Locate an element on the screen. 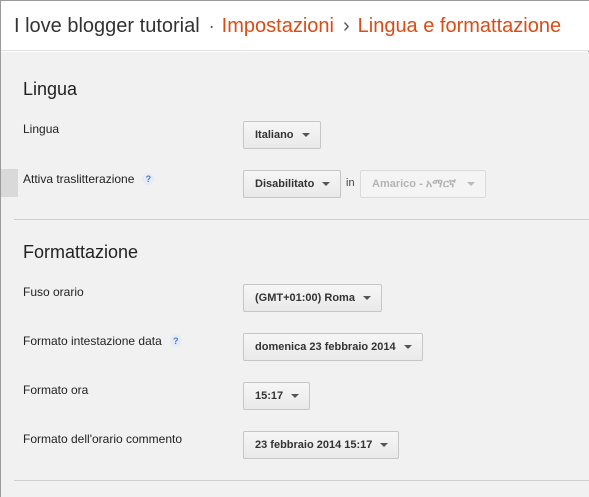  date-header-dropdown-value: domenica 23 febbraio 2014 is located at coordinates (325, 347).